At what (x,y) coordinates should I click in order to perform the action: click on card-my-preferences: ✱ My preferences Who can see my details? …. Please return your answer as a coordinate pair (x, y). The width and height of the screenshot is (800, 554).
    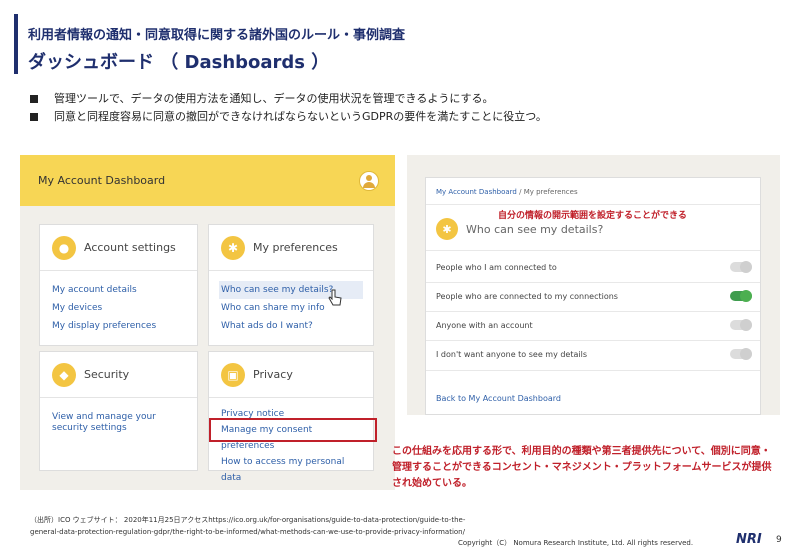
    Looking at the image, I should click on (291, 285).